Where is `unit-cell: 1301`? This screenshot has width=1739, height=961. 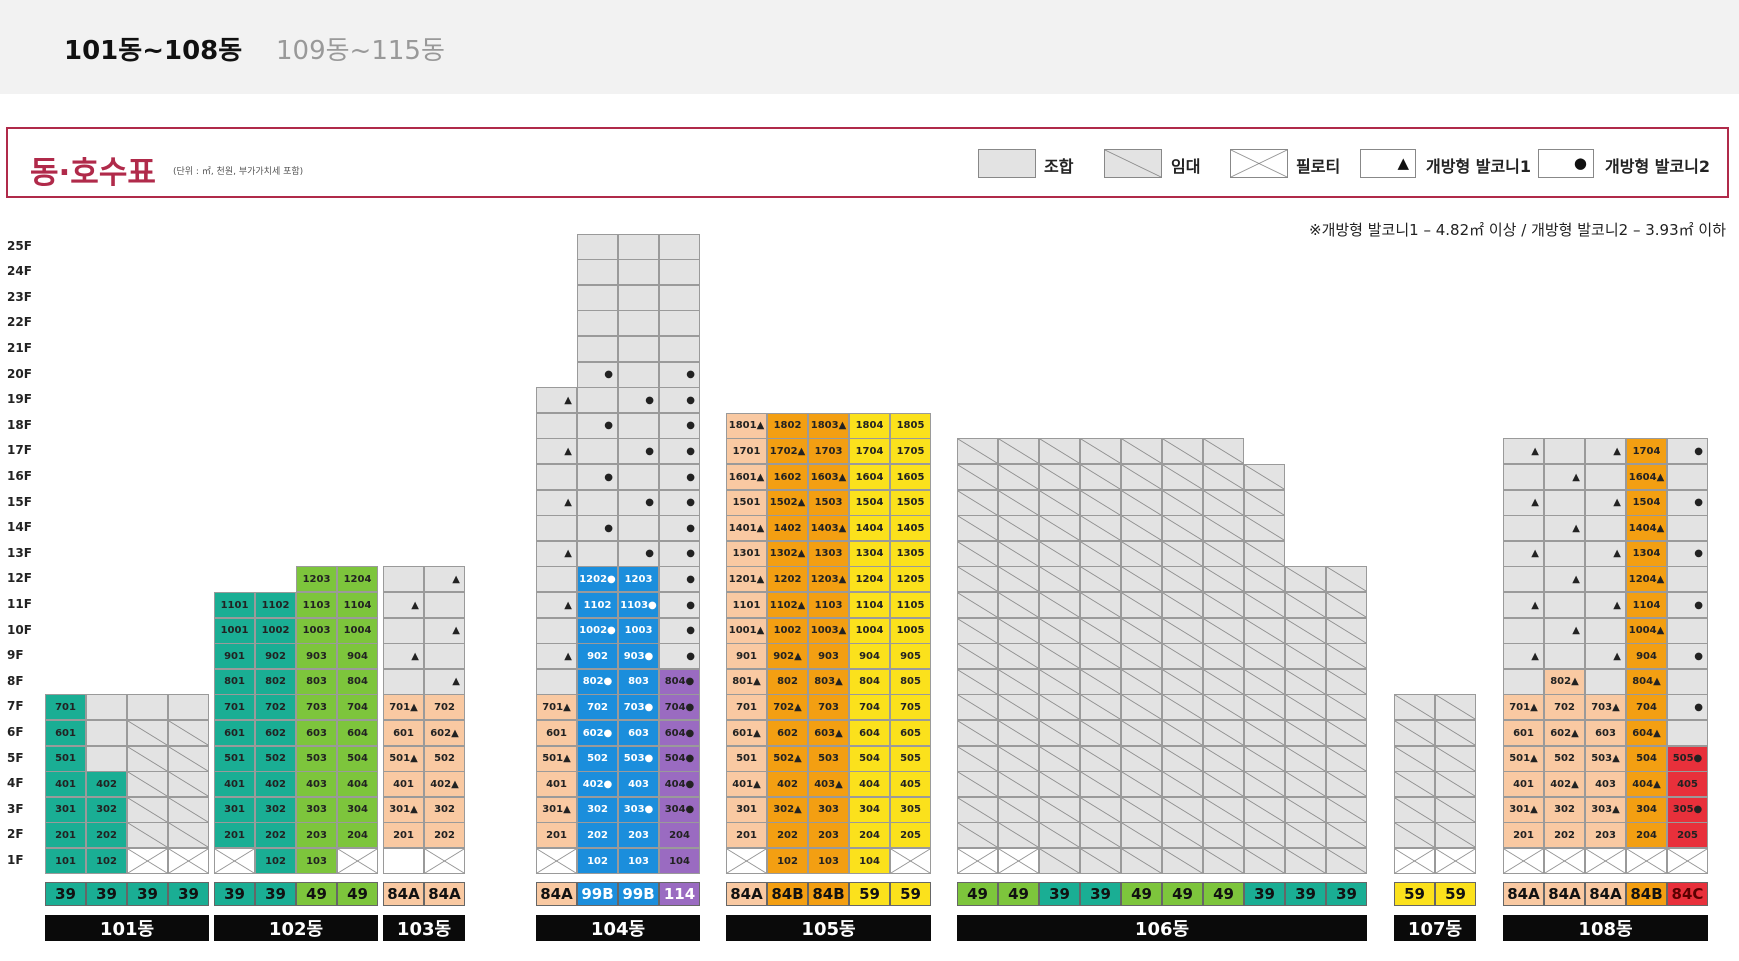
unit-cell: 1301 is located at coordinates (746, 553).